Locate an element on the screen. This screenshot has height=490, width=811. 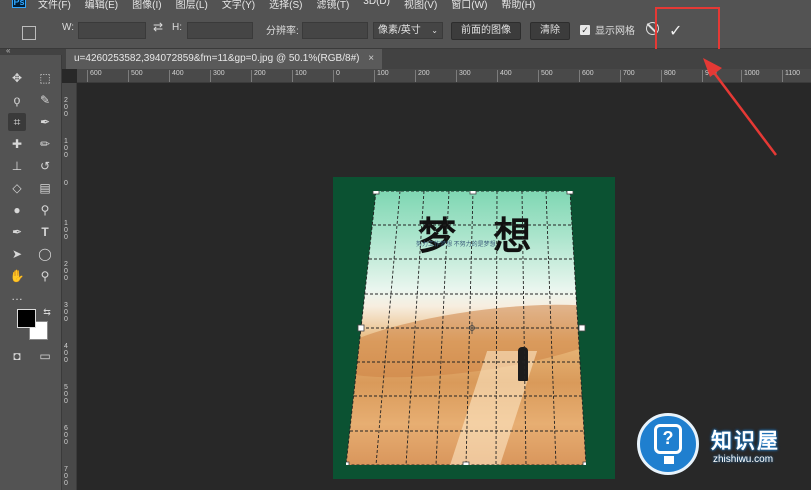
chevron-down-icon: ⌄ is located at coordinates (434, 30).